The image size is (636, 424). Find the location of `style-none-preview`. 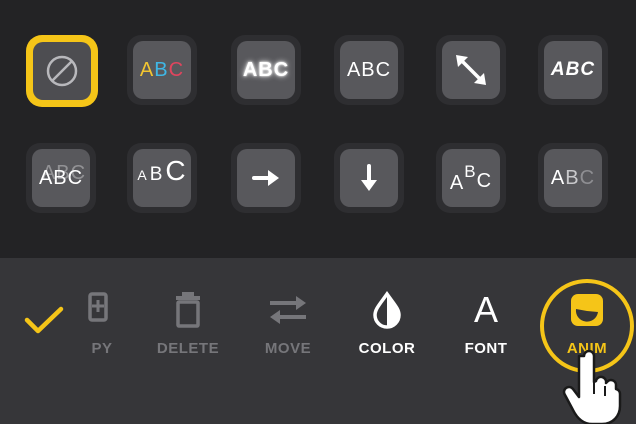

style-none-preview is located at coordinates (62, 71).